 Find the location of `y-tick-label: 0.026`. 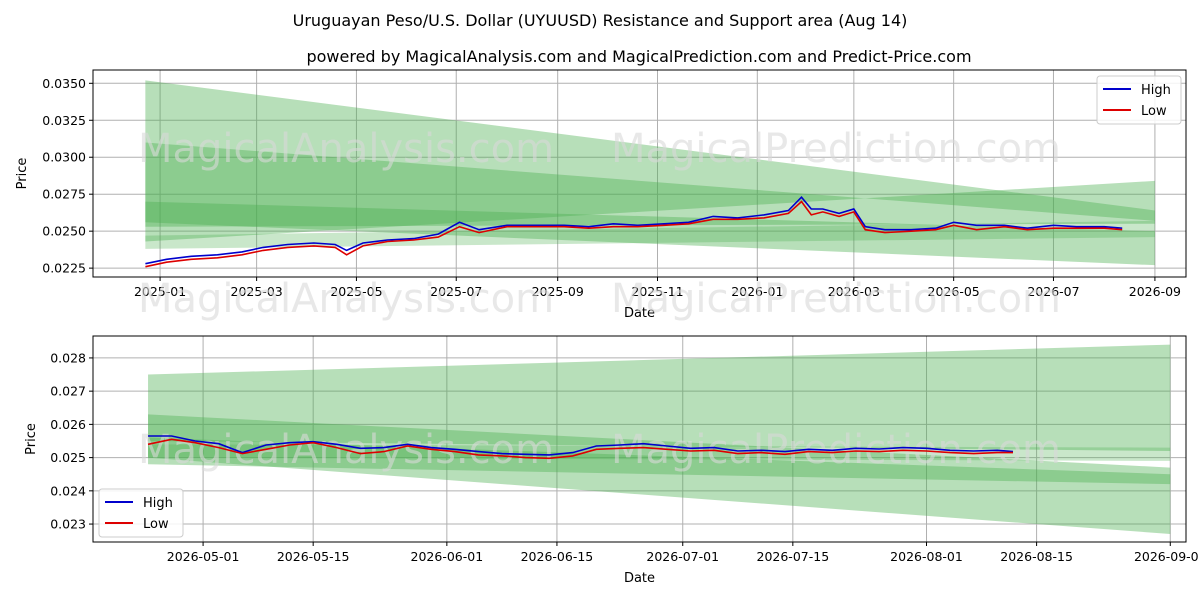

y-tick-label: 0.026 is located at coordinates (68, 424).